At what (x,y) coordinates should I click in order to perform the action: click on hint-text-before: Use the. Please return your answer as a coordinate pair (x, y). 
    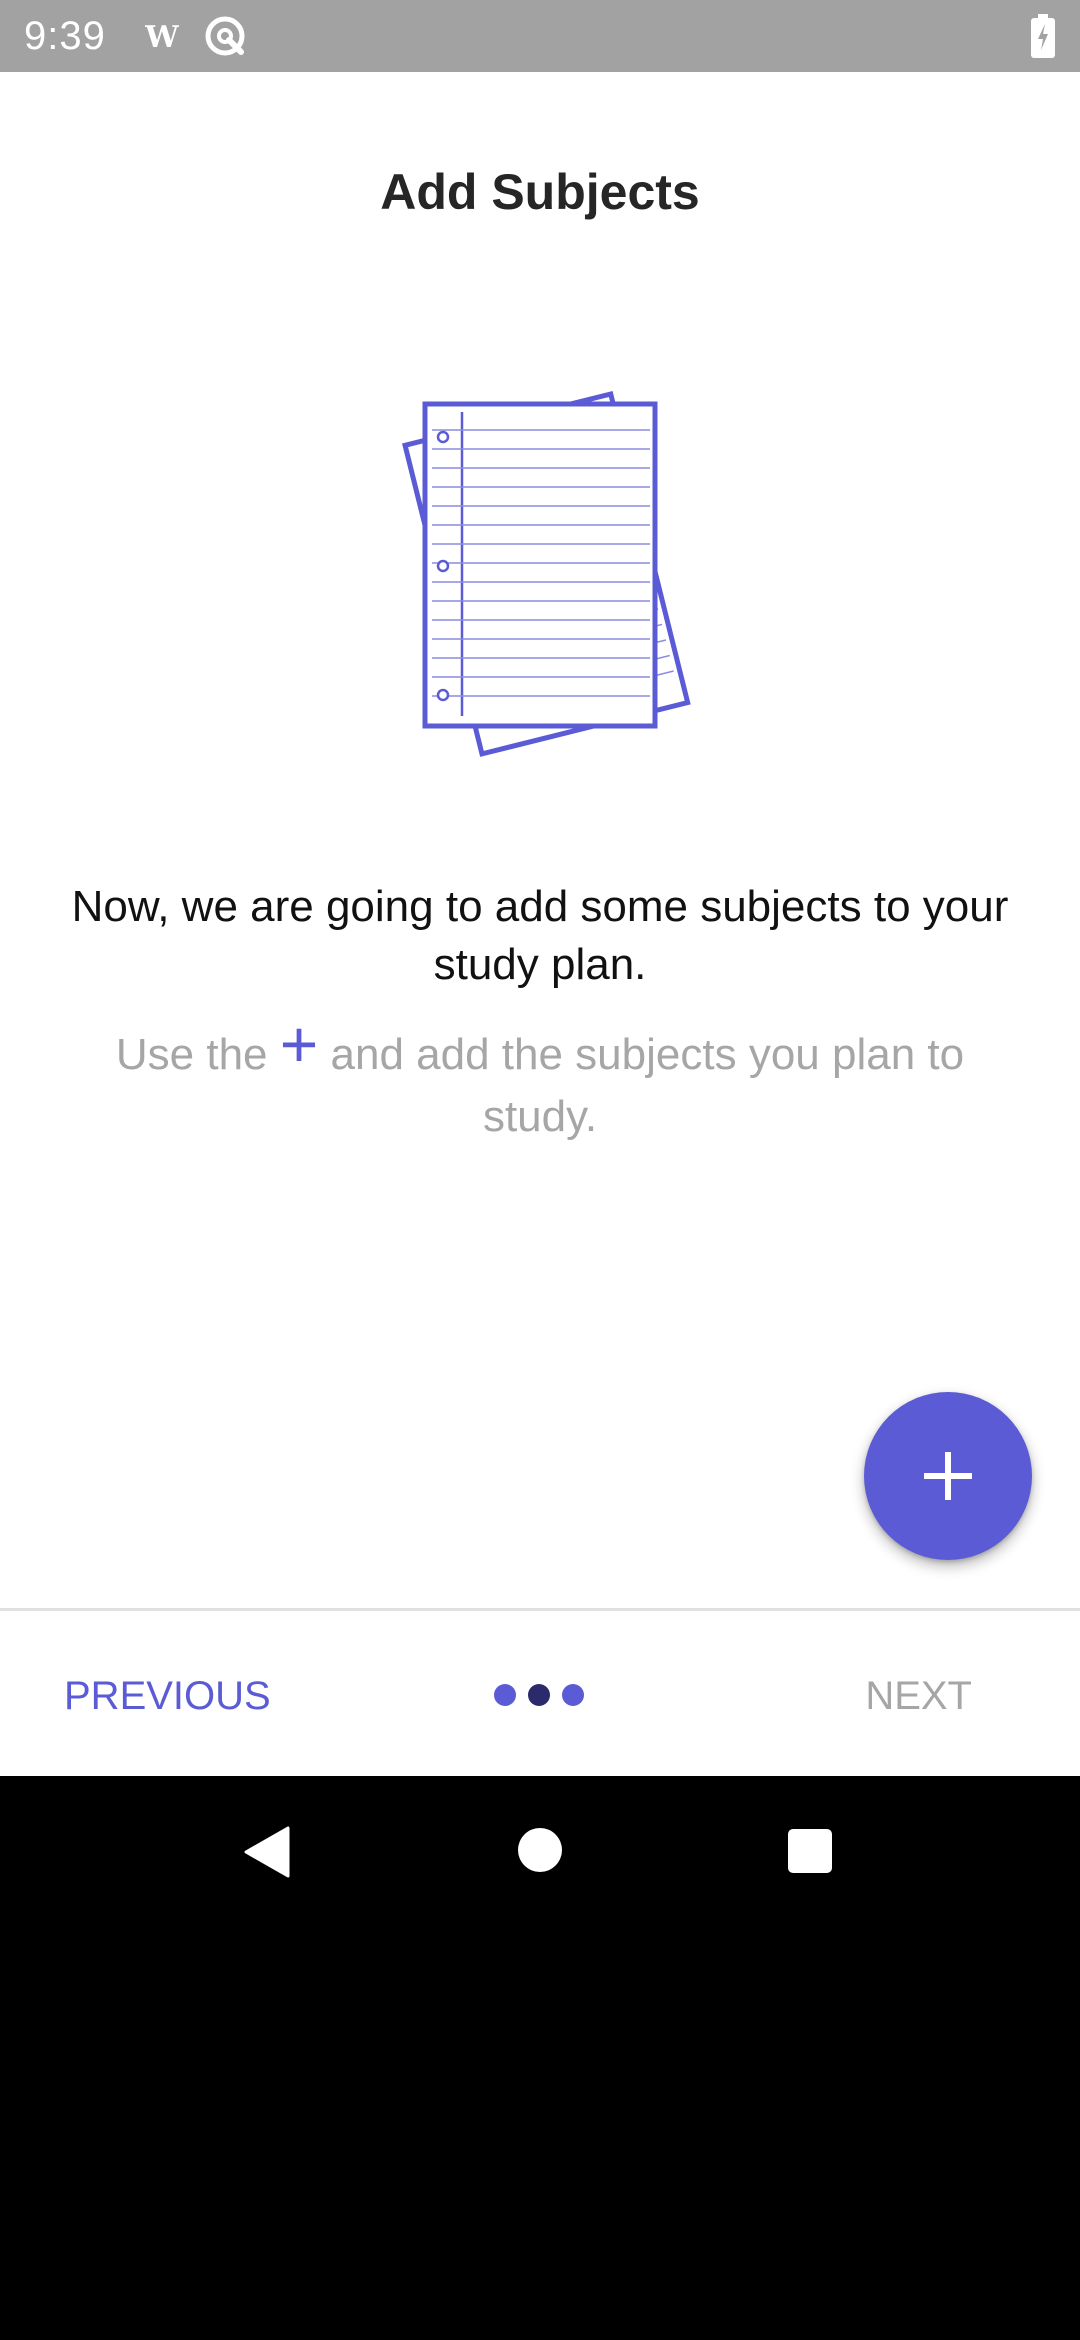
    Looking at the image, I should click on (197, 1054).